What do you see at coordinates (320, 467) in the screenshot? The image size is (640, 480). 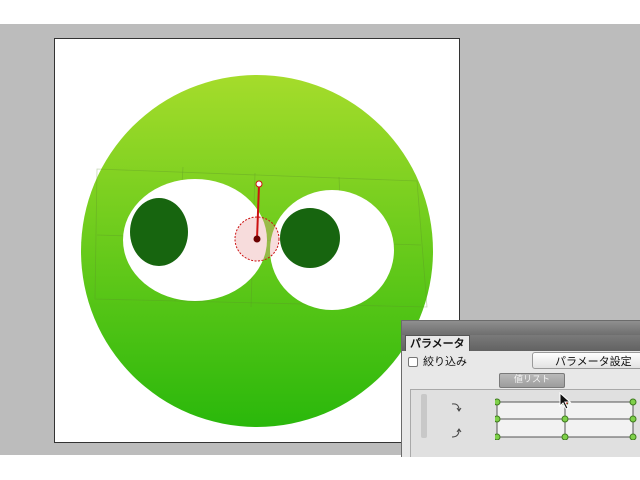 I see `window-bottom-strip` at bounding box center [320, 467].